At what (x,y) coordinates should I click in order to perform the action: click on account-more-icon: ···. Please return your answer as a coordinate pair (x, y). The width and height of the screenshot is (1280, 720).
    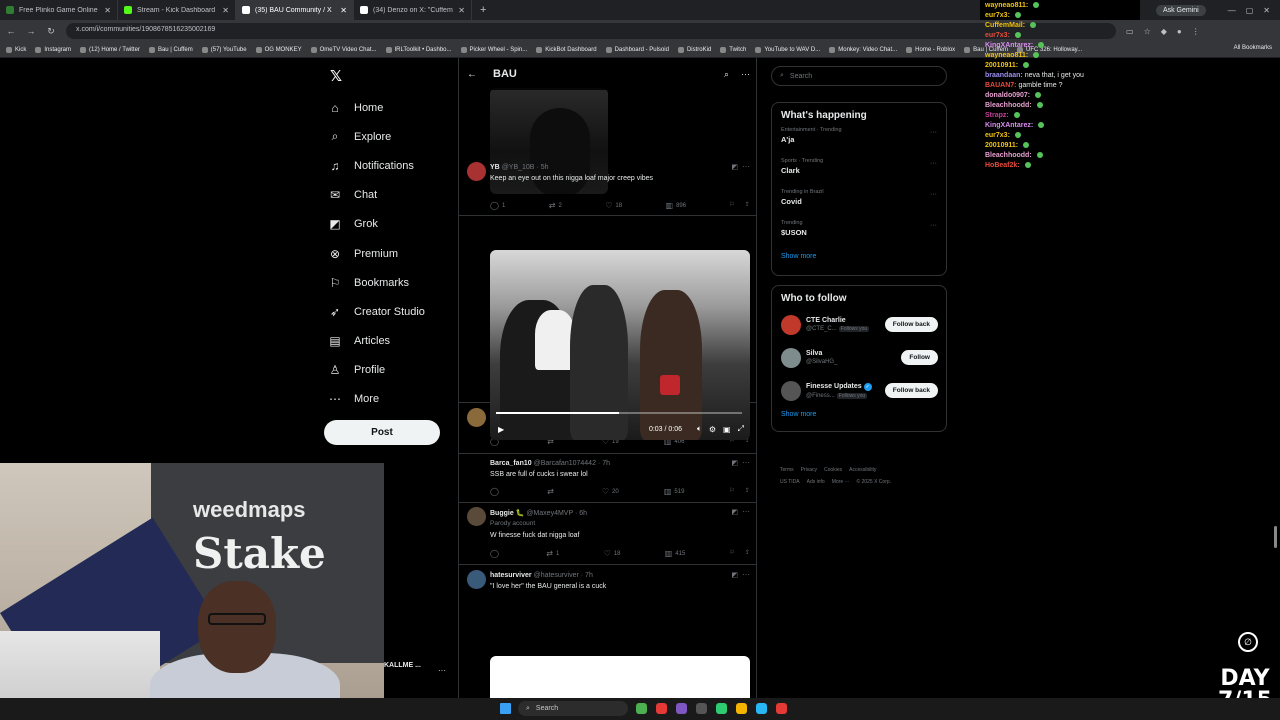
    Looking at the image, I should click on (442, 670).